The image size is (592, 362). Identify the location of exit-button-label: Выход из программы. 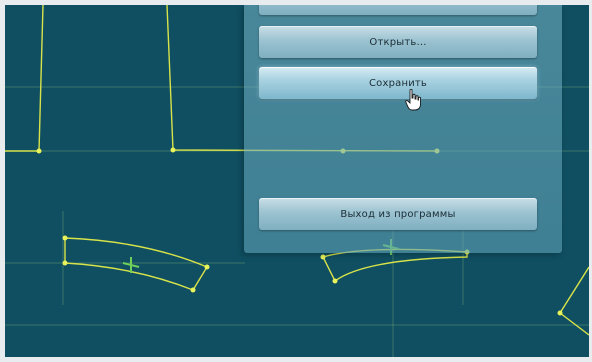
(398, 214).